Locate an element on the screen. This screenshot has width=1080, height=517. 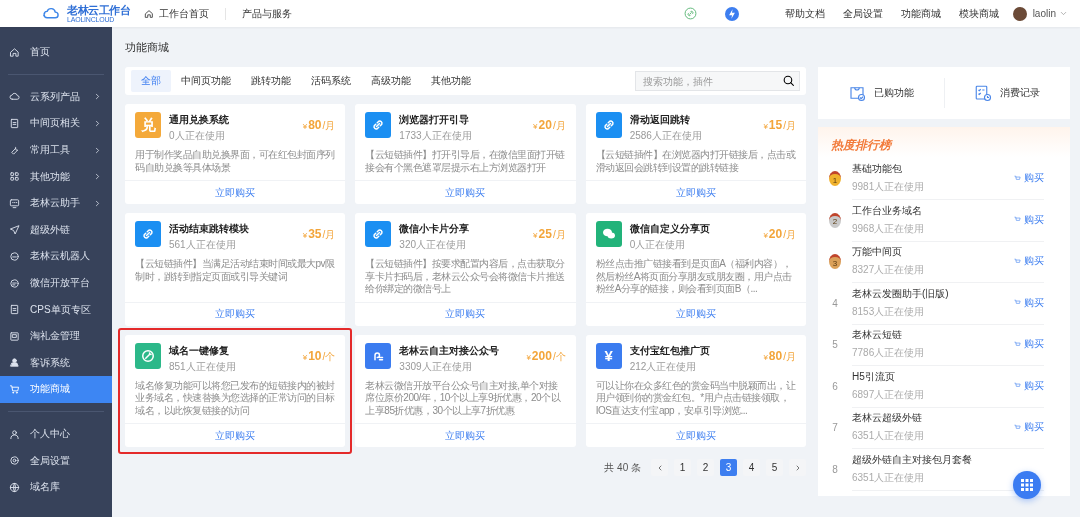
user-count: 212人正在使用 is located at coordinates (663, 366).